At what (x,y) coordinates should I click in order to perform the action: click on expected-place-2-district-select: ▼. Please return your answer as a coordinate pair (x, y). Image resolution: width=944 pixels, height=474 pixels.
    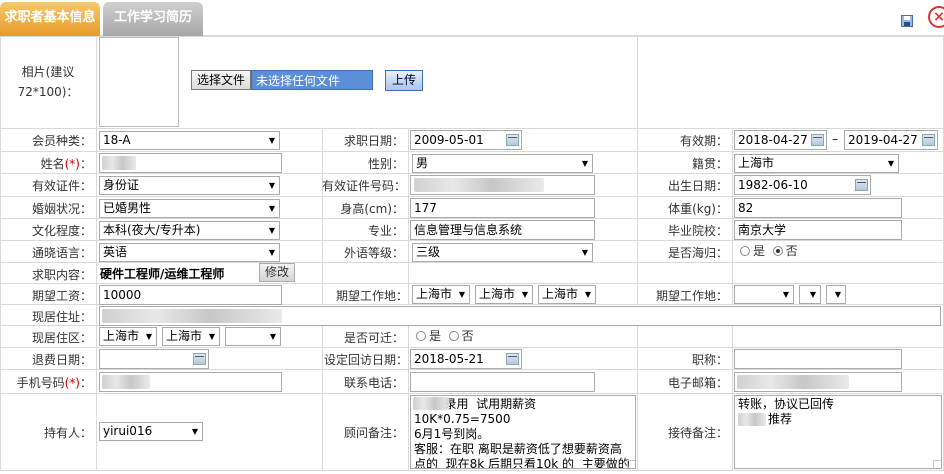
    Looking at the image, I should click on (836, 294).